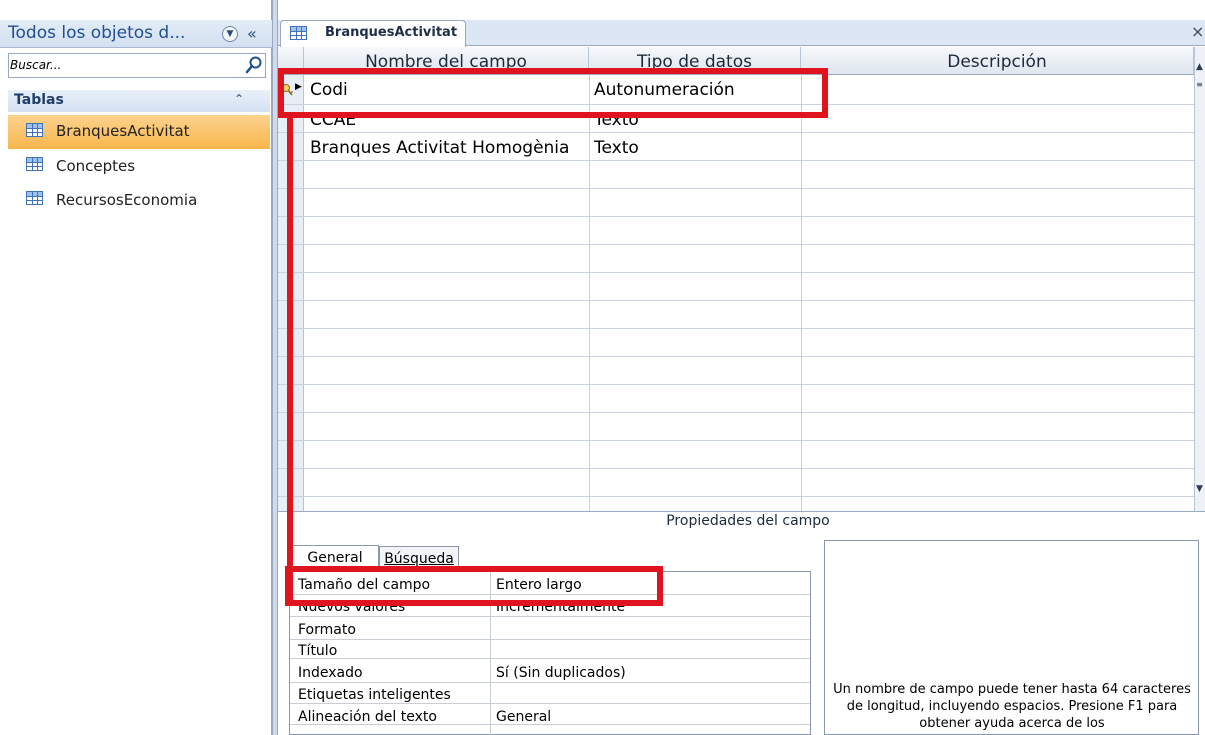 This screenshot has height=735, width=1205. Describe the element at coordinates (616, 148) in the screenshot. I see `data-type-cell: Texto` at that location.